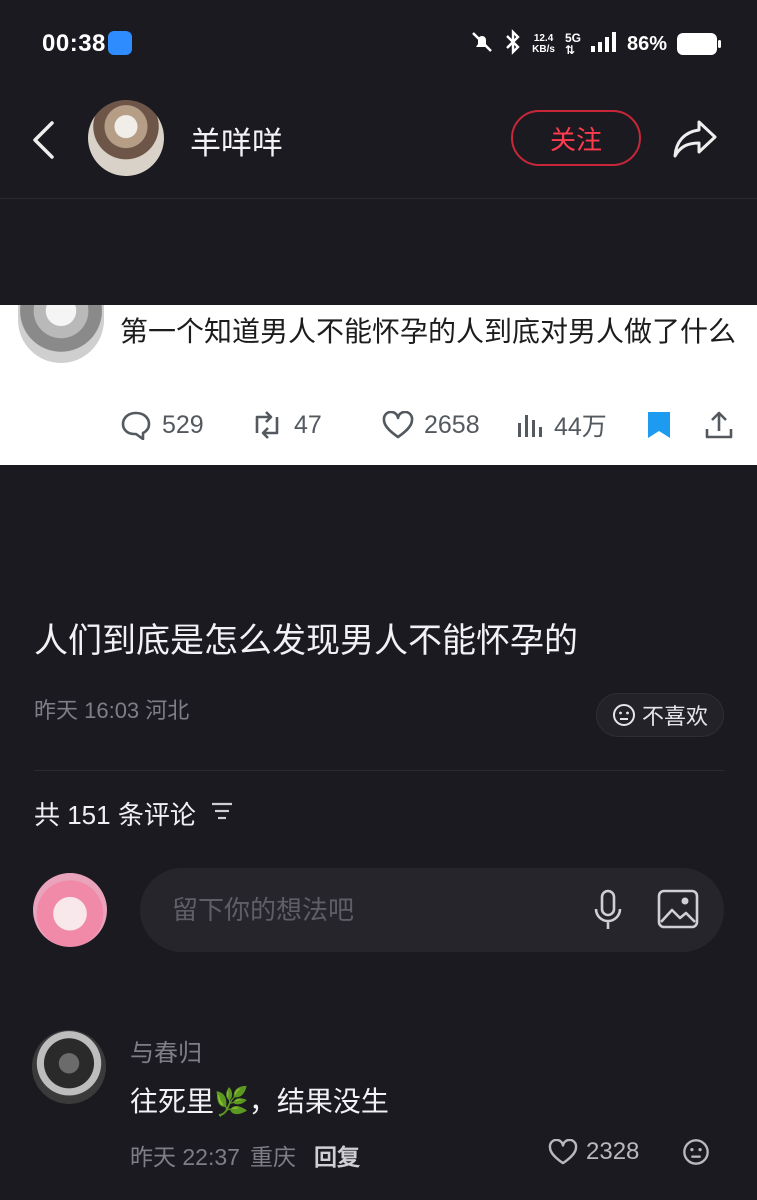 The width and height of the screenshot is (757, 1200). I want to click on tweet-action-bar: 529 47 2658 44万, so click(430, 425).